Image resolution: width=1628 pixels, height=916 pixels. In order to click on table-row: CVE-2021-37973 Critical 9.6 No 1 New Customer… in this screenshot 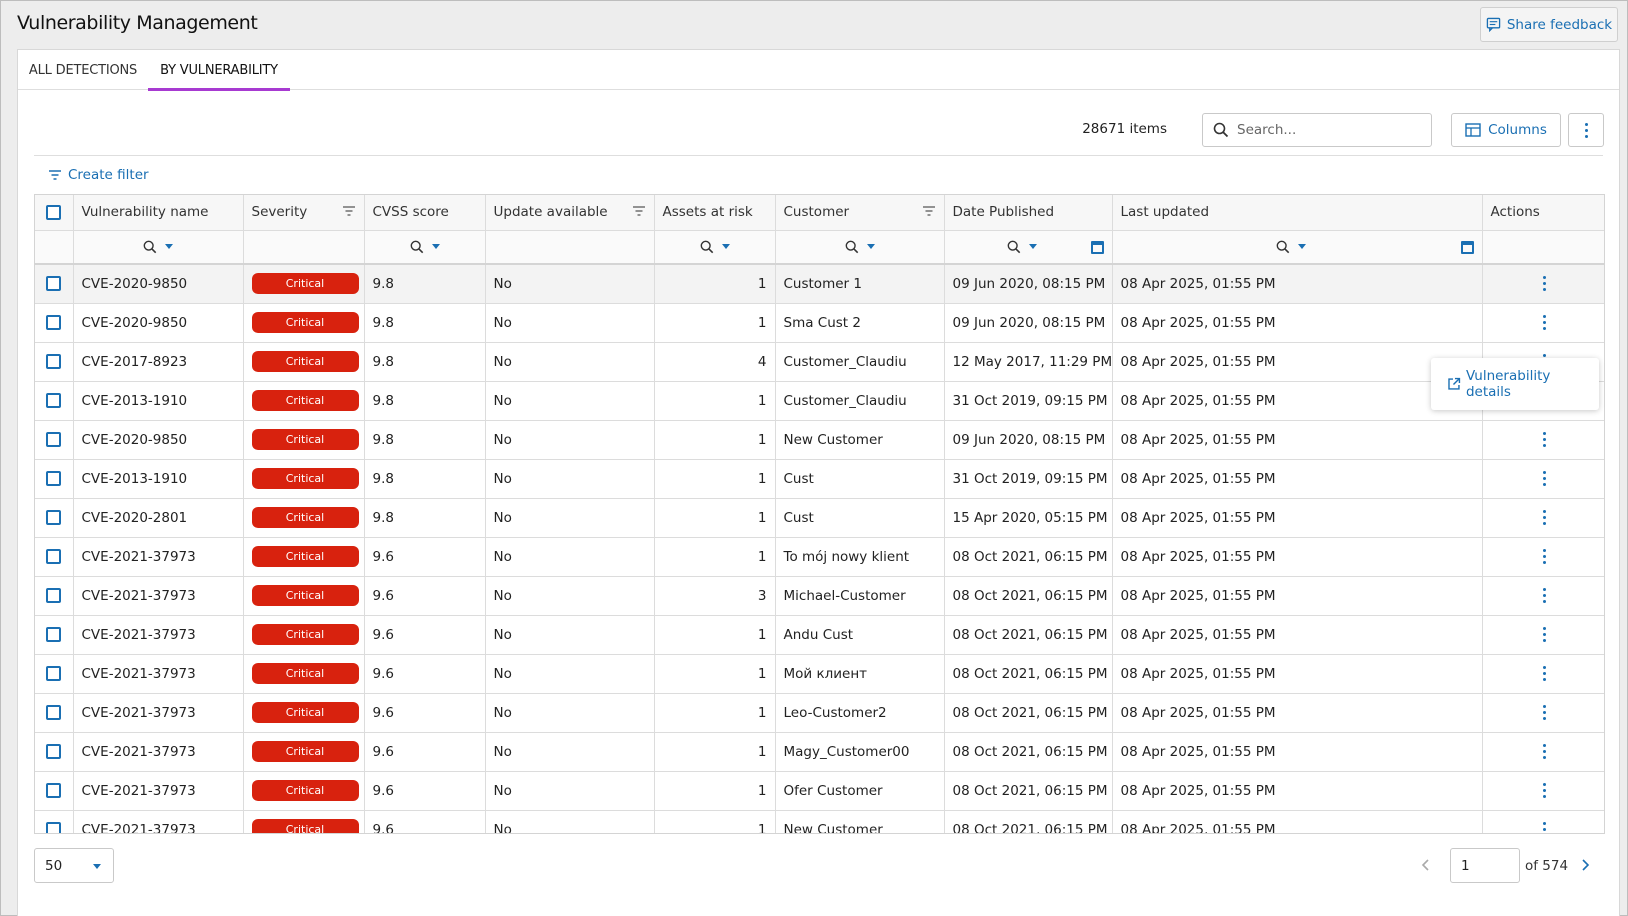, I will do `click(819, 821)`.